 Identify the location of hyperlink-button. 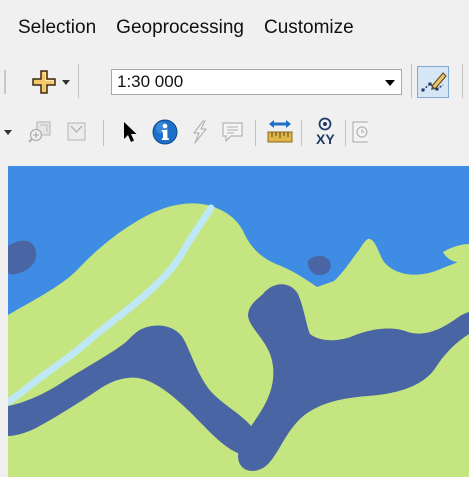
(200, 132).